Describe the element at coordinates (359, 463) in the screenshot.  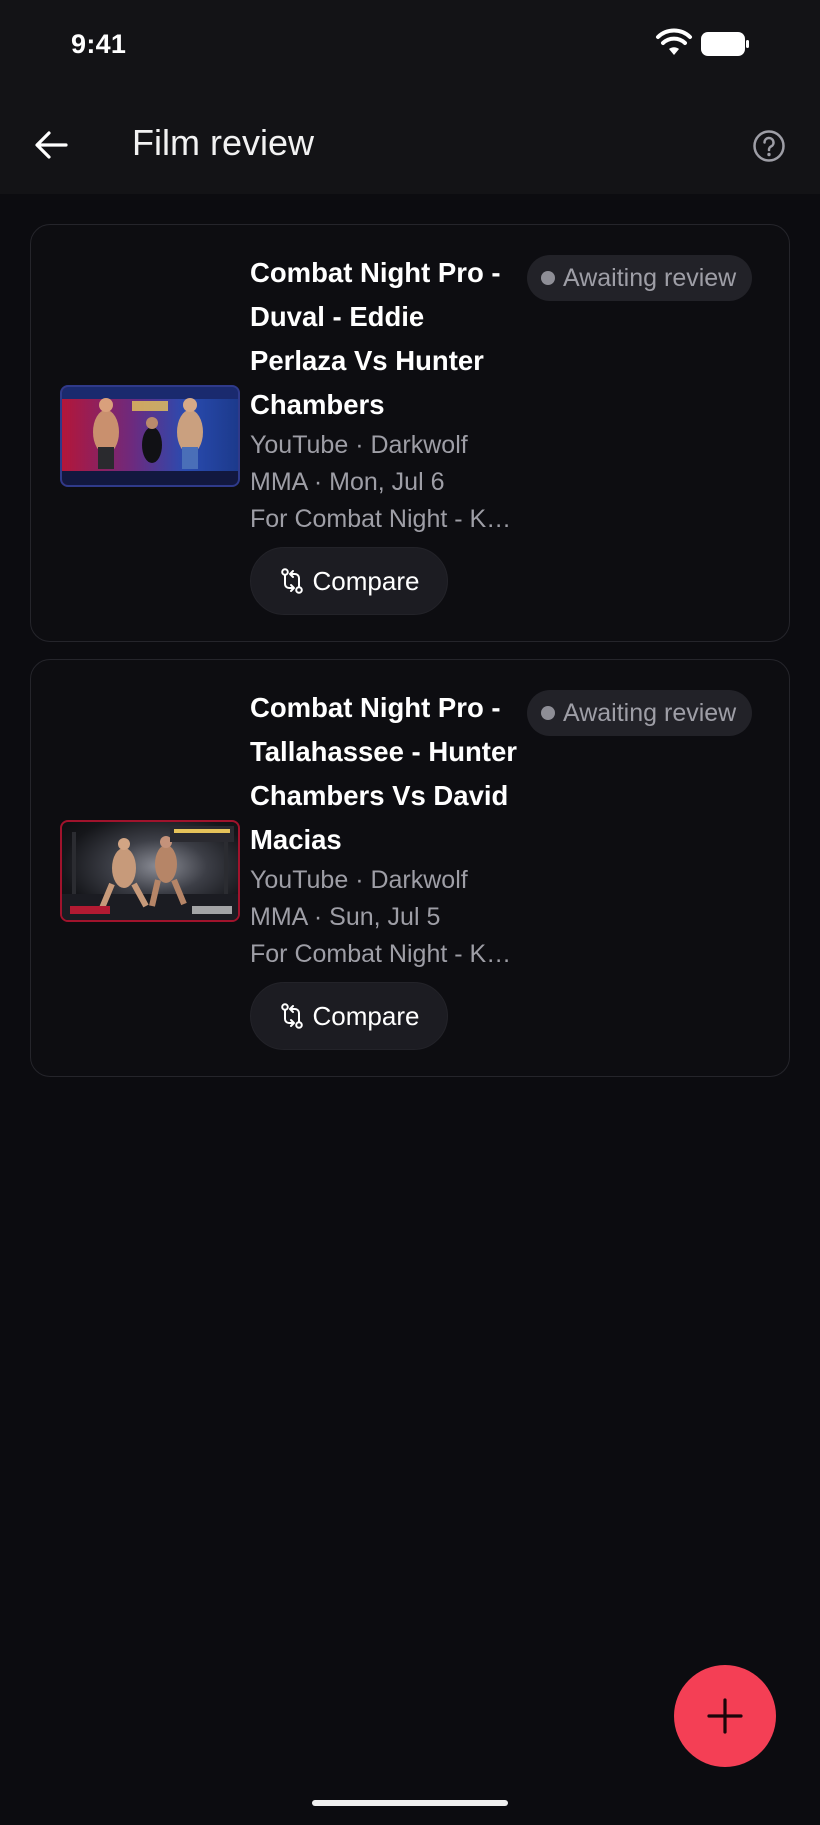
I see `card-meta: YouTube · Darkwolf MMA · Mon, Jul 6` at that location.